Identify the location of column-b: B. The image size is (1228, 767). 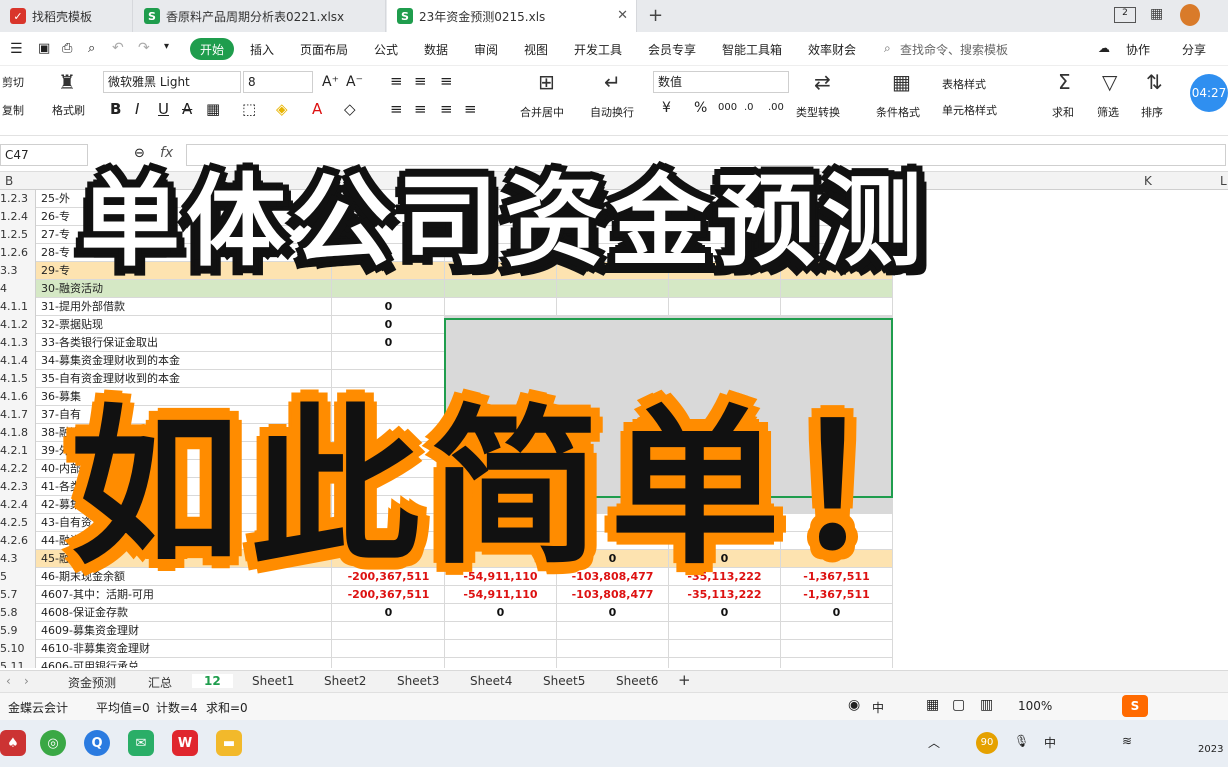
(9, 181).